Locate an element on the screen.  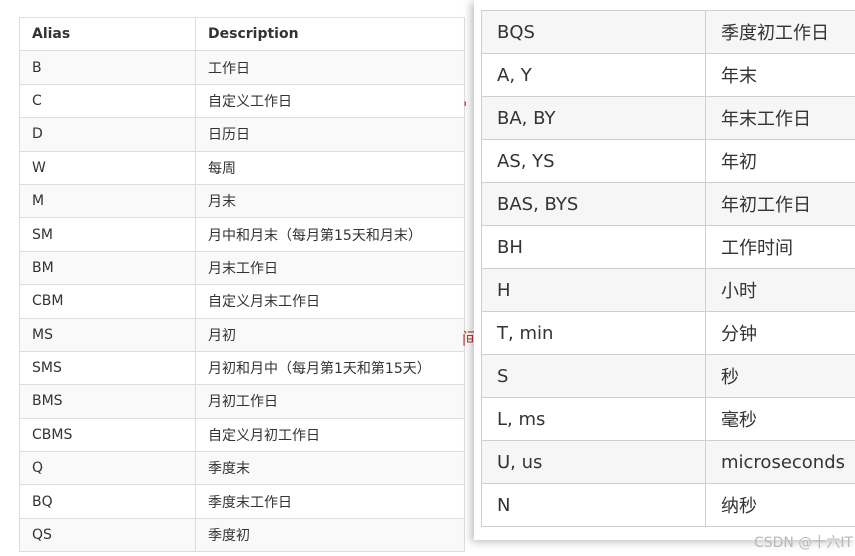
alias-cell: BQS is located at coordinates (593, 32).